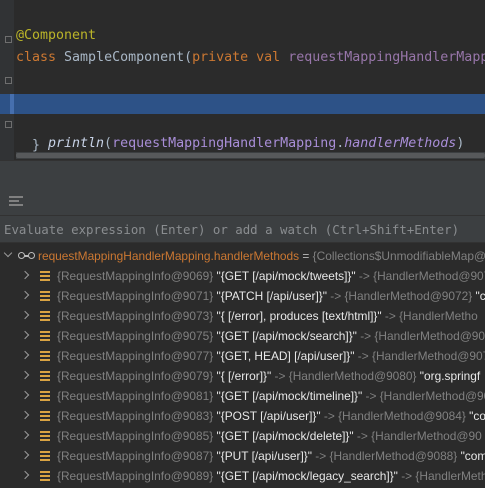  Describe the element at coordinates (344, 376) in the screenshot. I see `entry-arrow-value: -> {HandlerMethod@9080}` at that location.